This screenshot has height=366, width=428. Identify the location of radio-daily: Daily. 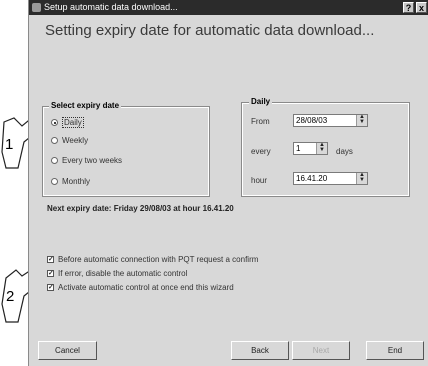
(67, 122).